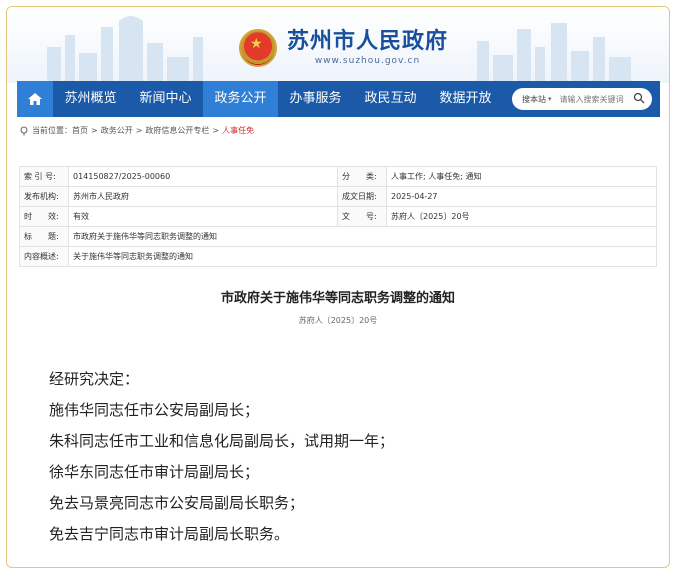 The width and height of the screenshot is (676, 575). What do you see at coordinates (594, 99) in the screenshot?
I see `search-input` at bounding box center [594, 99].